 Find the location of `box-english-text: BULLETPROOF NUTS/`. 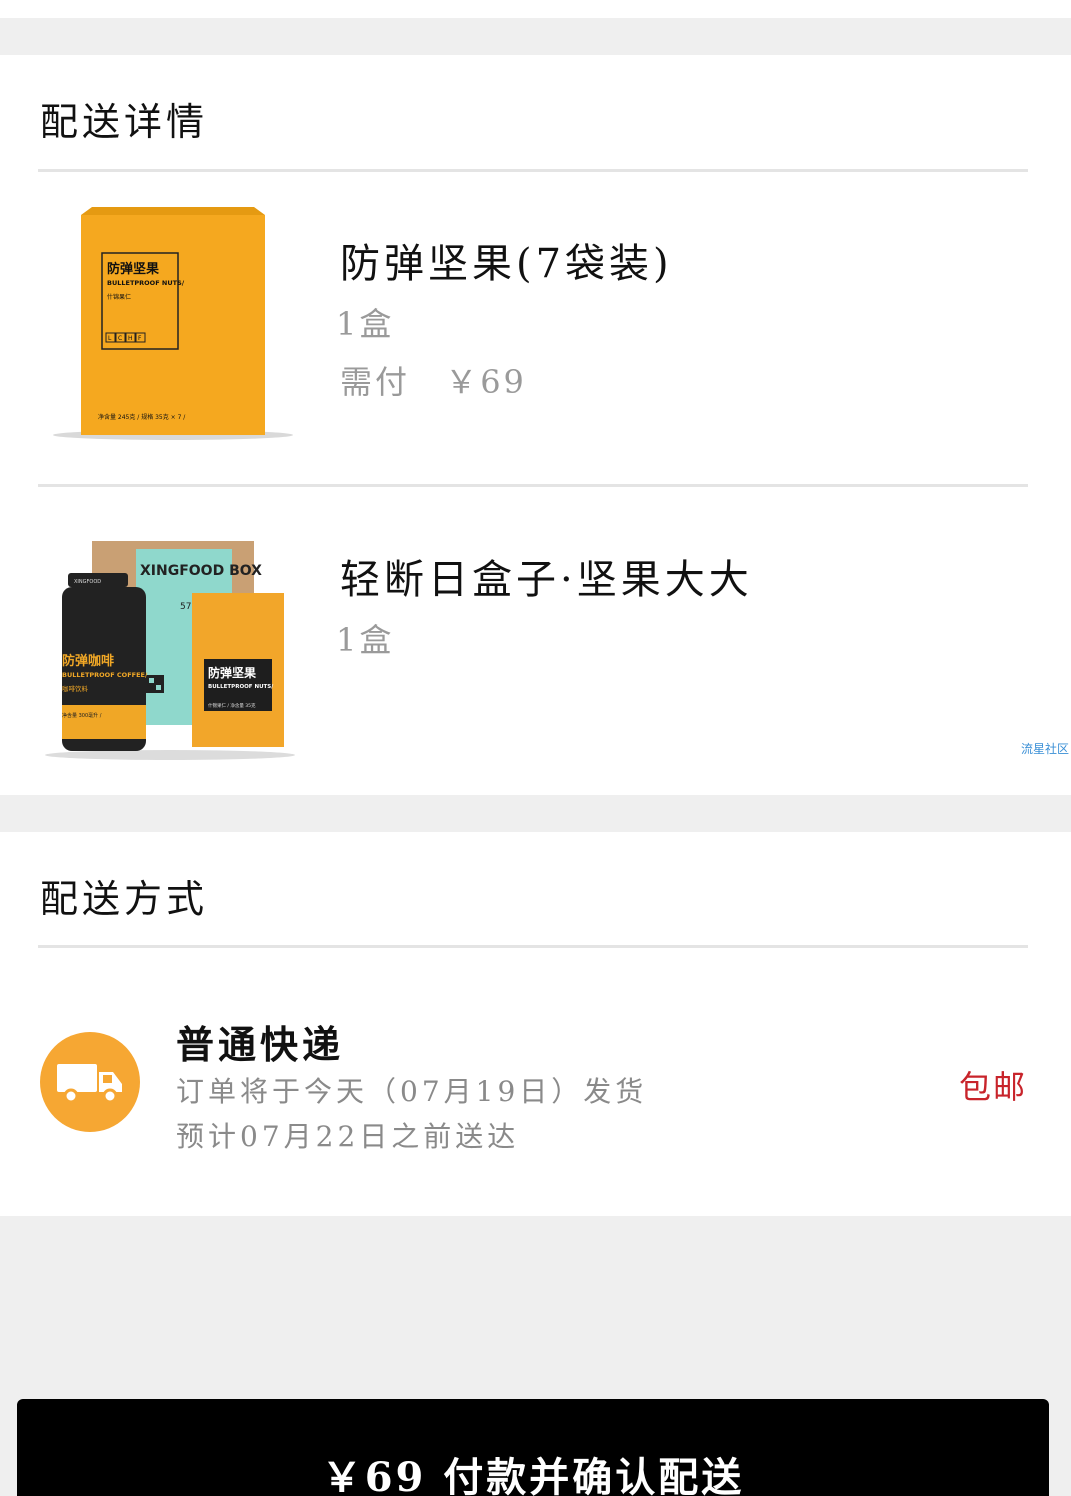

box-english-text: BULLETPROOF NUTS/ is located at coordinates (146, 283).